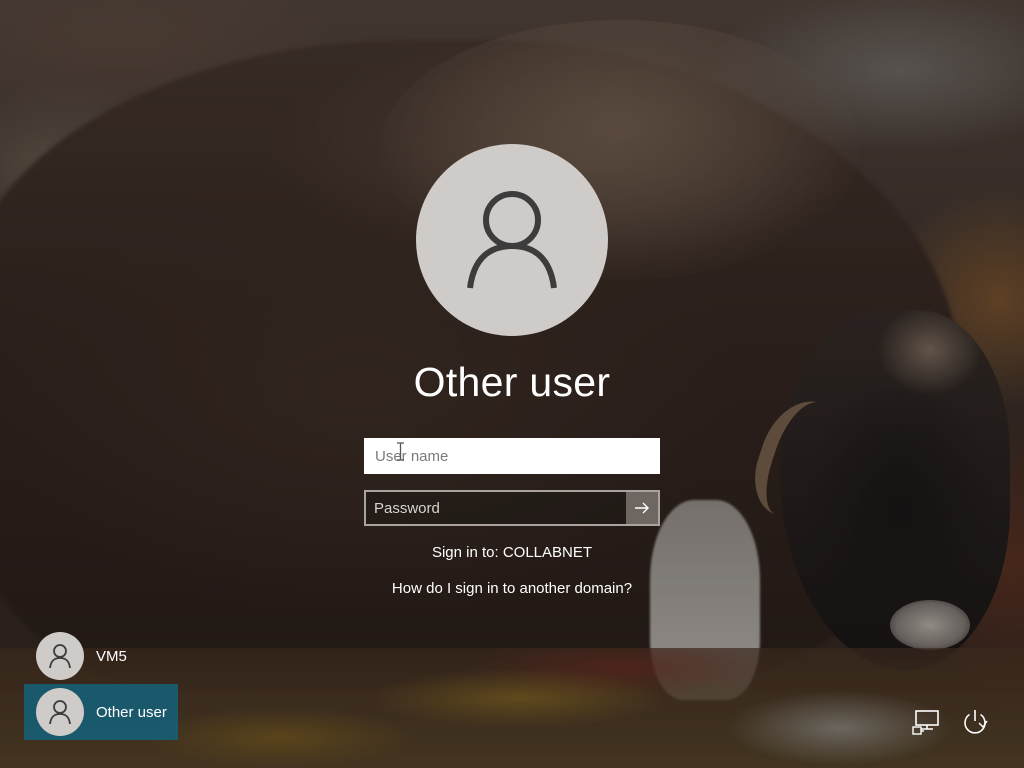 The image size is (1024, 768). I want to click on password-field-group, so click(512, 508).